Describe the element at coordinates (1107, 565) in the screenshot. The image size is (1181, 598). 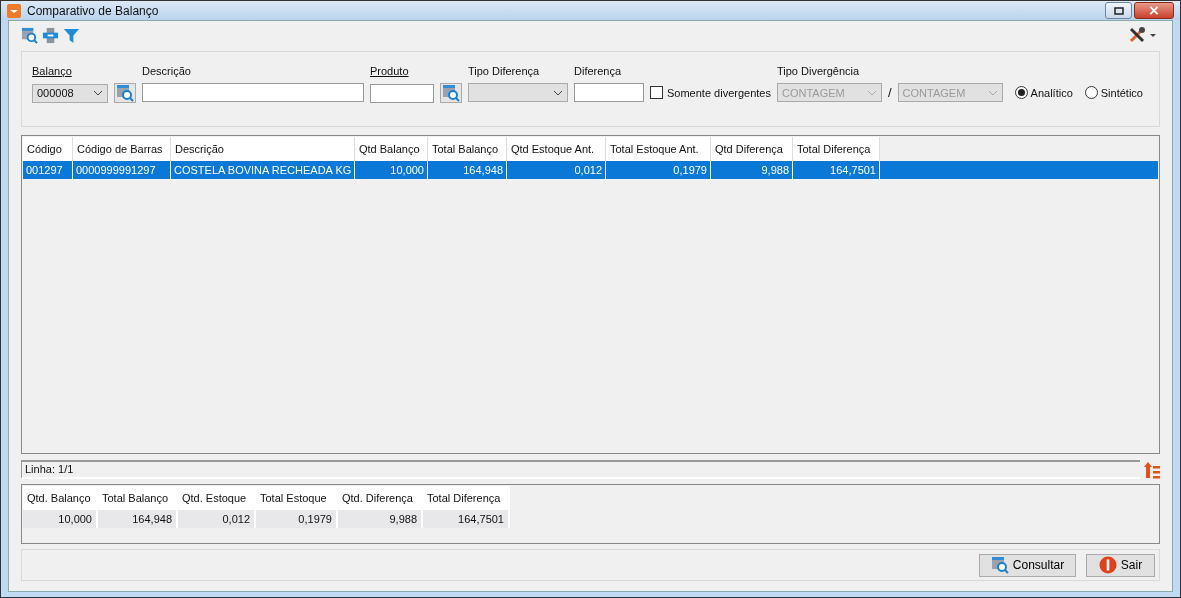
I see `exit-icon` at that location.